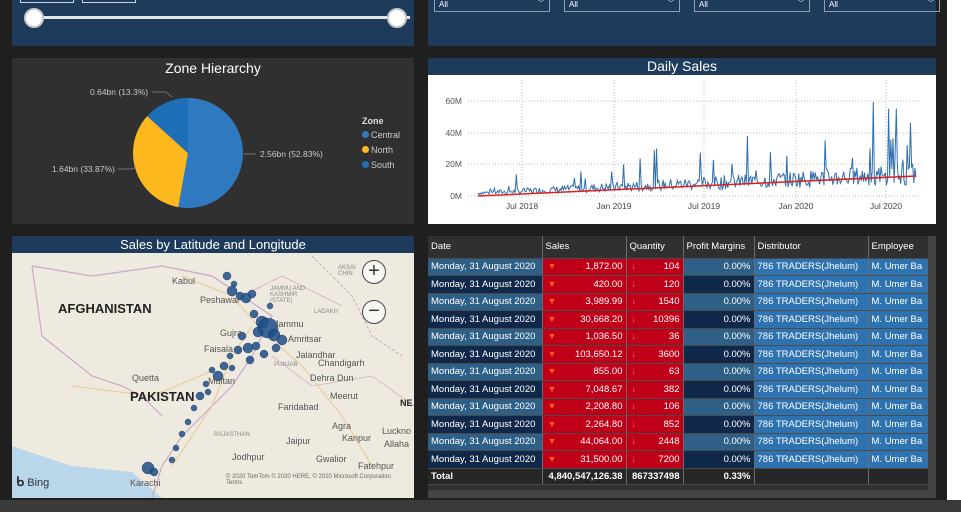  What do you see at coordinates (811, 247) in the screenshot?
I see `col-header-distributor: Distributor` at bounding box center [811, 247].